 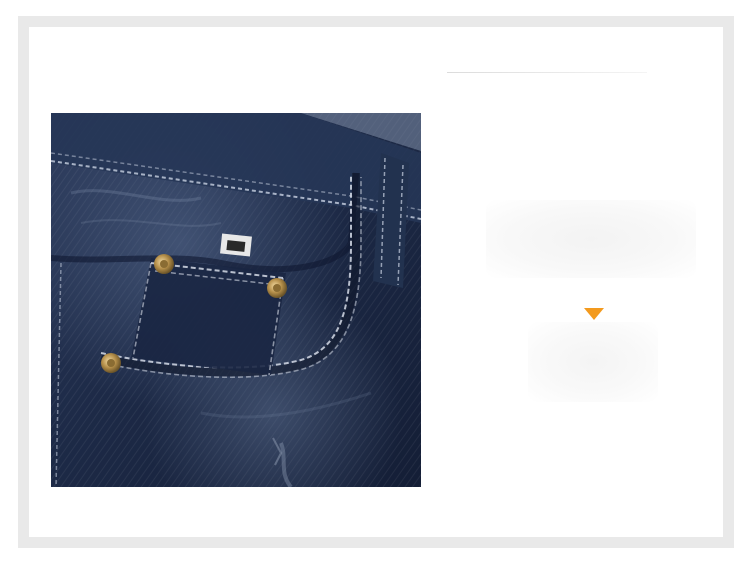 What do you see at coordinates (593, 362) in the screenshot?
I see `faded-subcaption-block` at bounding box center [593, 362].